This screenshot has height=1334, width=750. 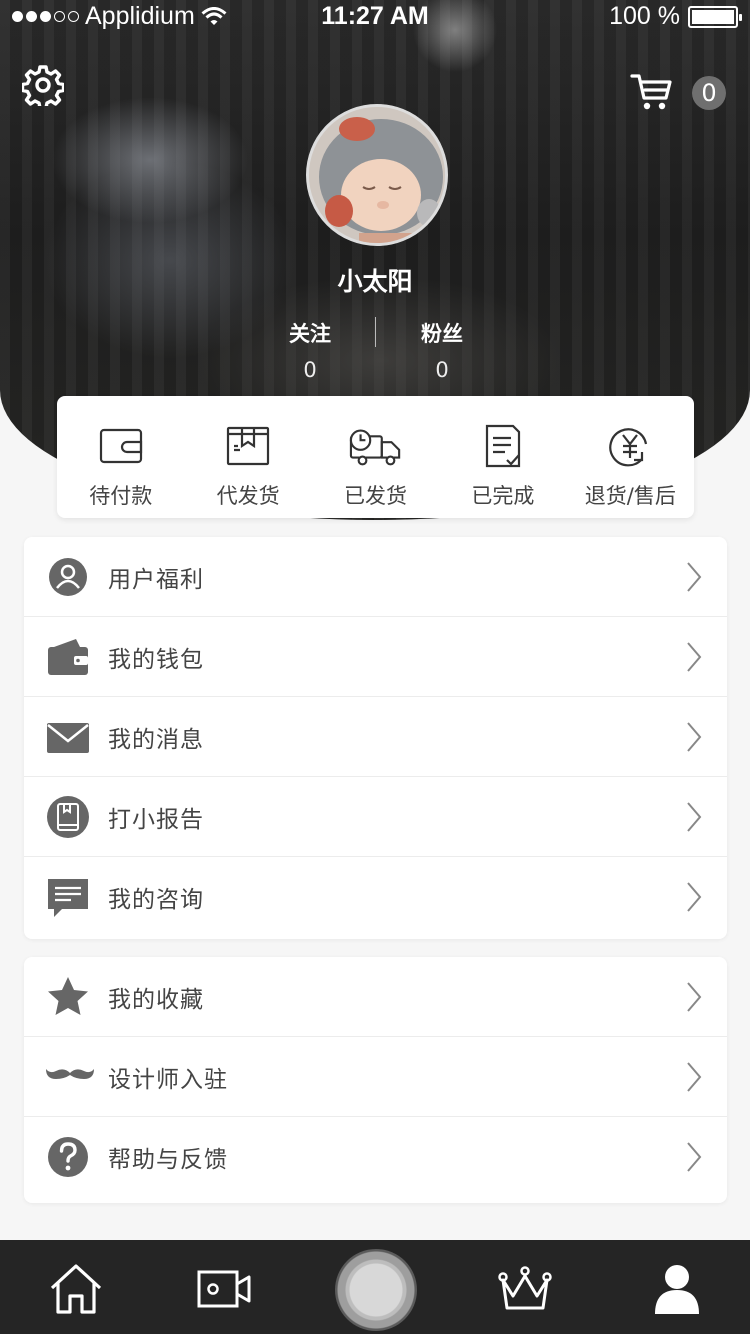 I want to click on record-button, so click(x=376, y=1290).